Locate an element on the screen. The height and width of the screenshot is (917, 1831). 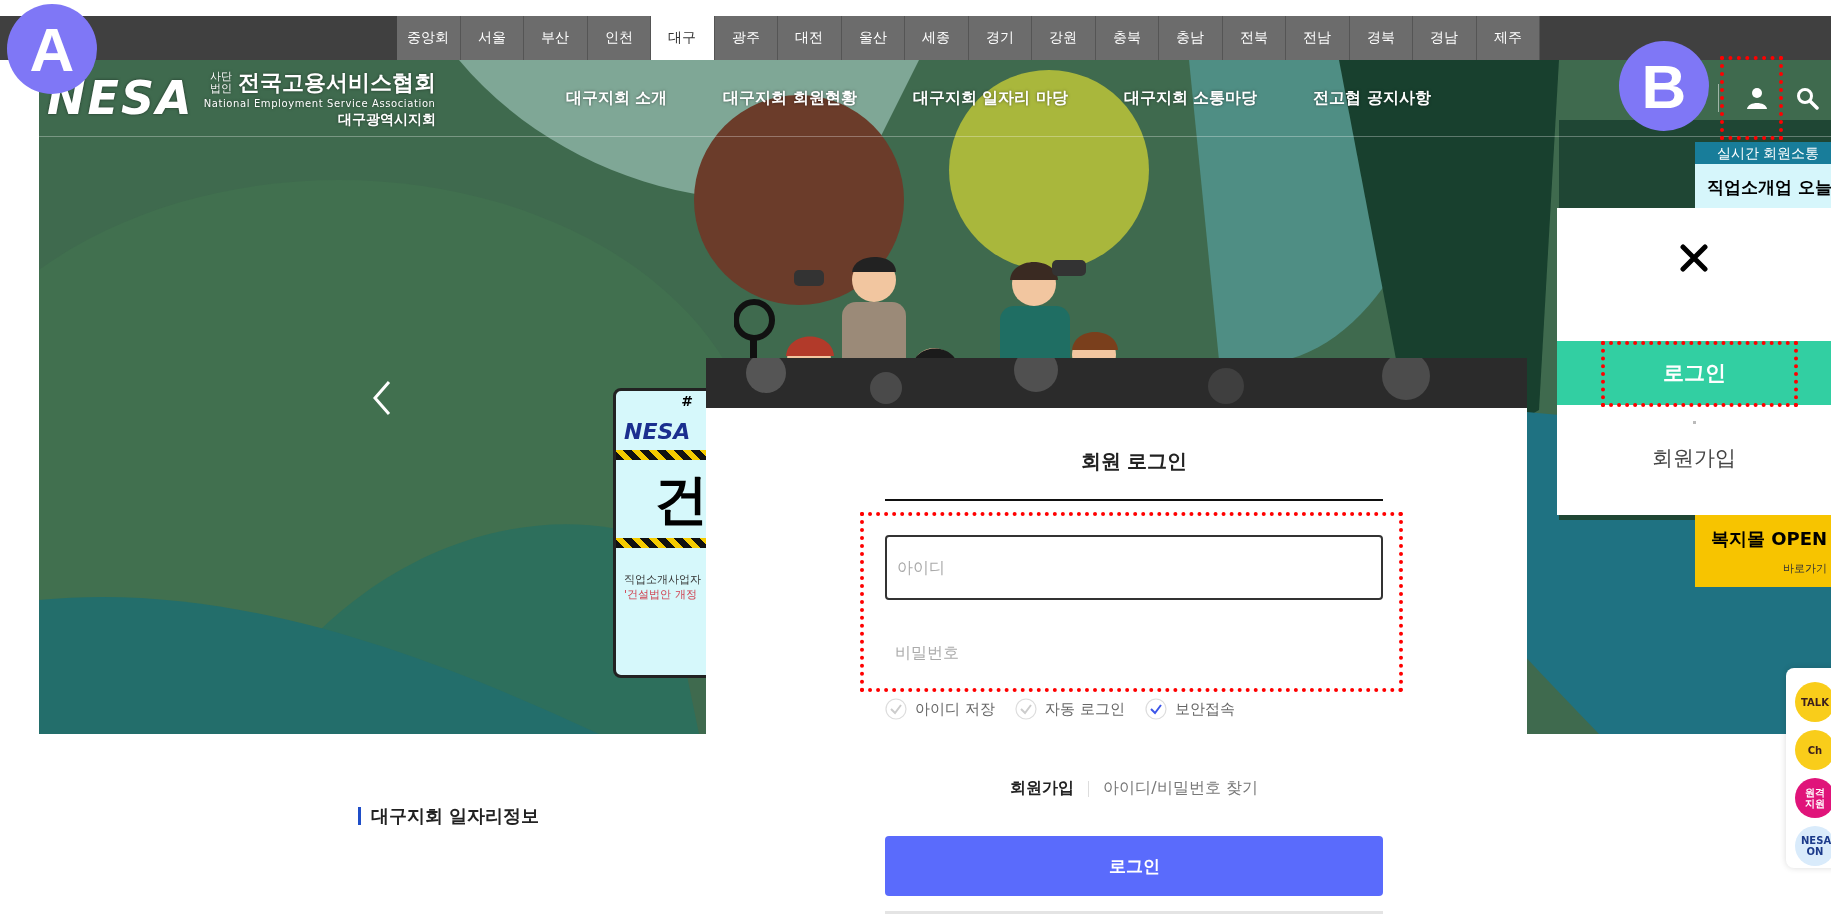
region-tab: 충북 is located at coordinates (1127, 38).